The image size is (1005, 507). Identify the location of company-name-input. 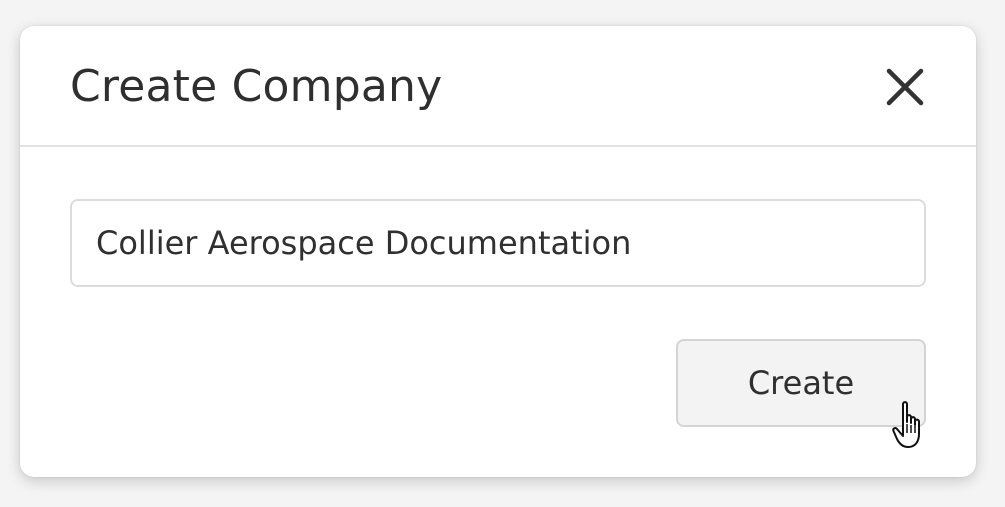
(498, 243).